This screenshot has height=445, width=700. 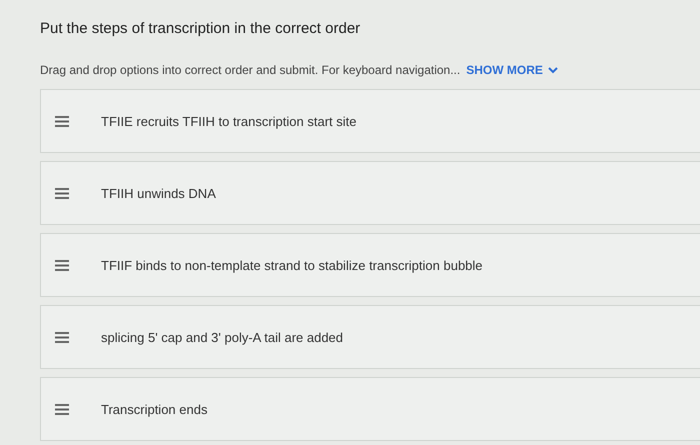 I want to click on draggable-option: TFIIH unwinds DNA, so click(x=370, y=193).